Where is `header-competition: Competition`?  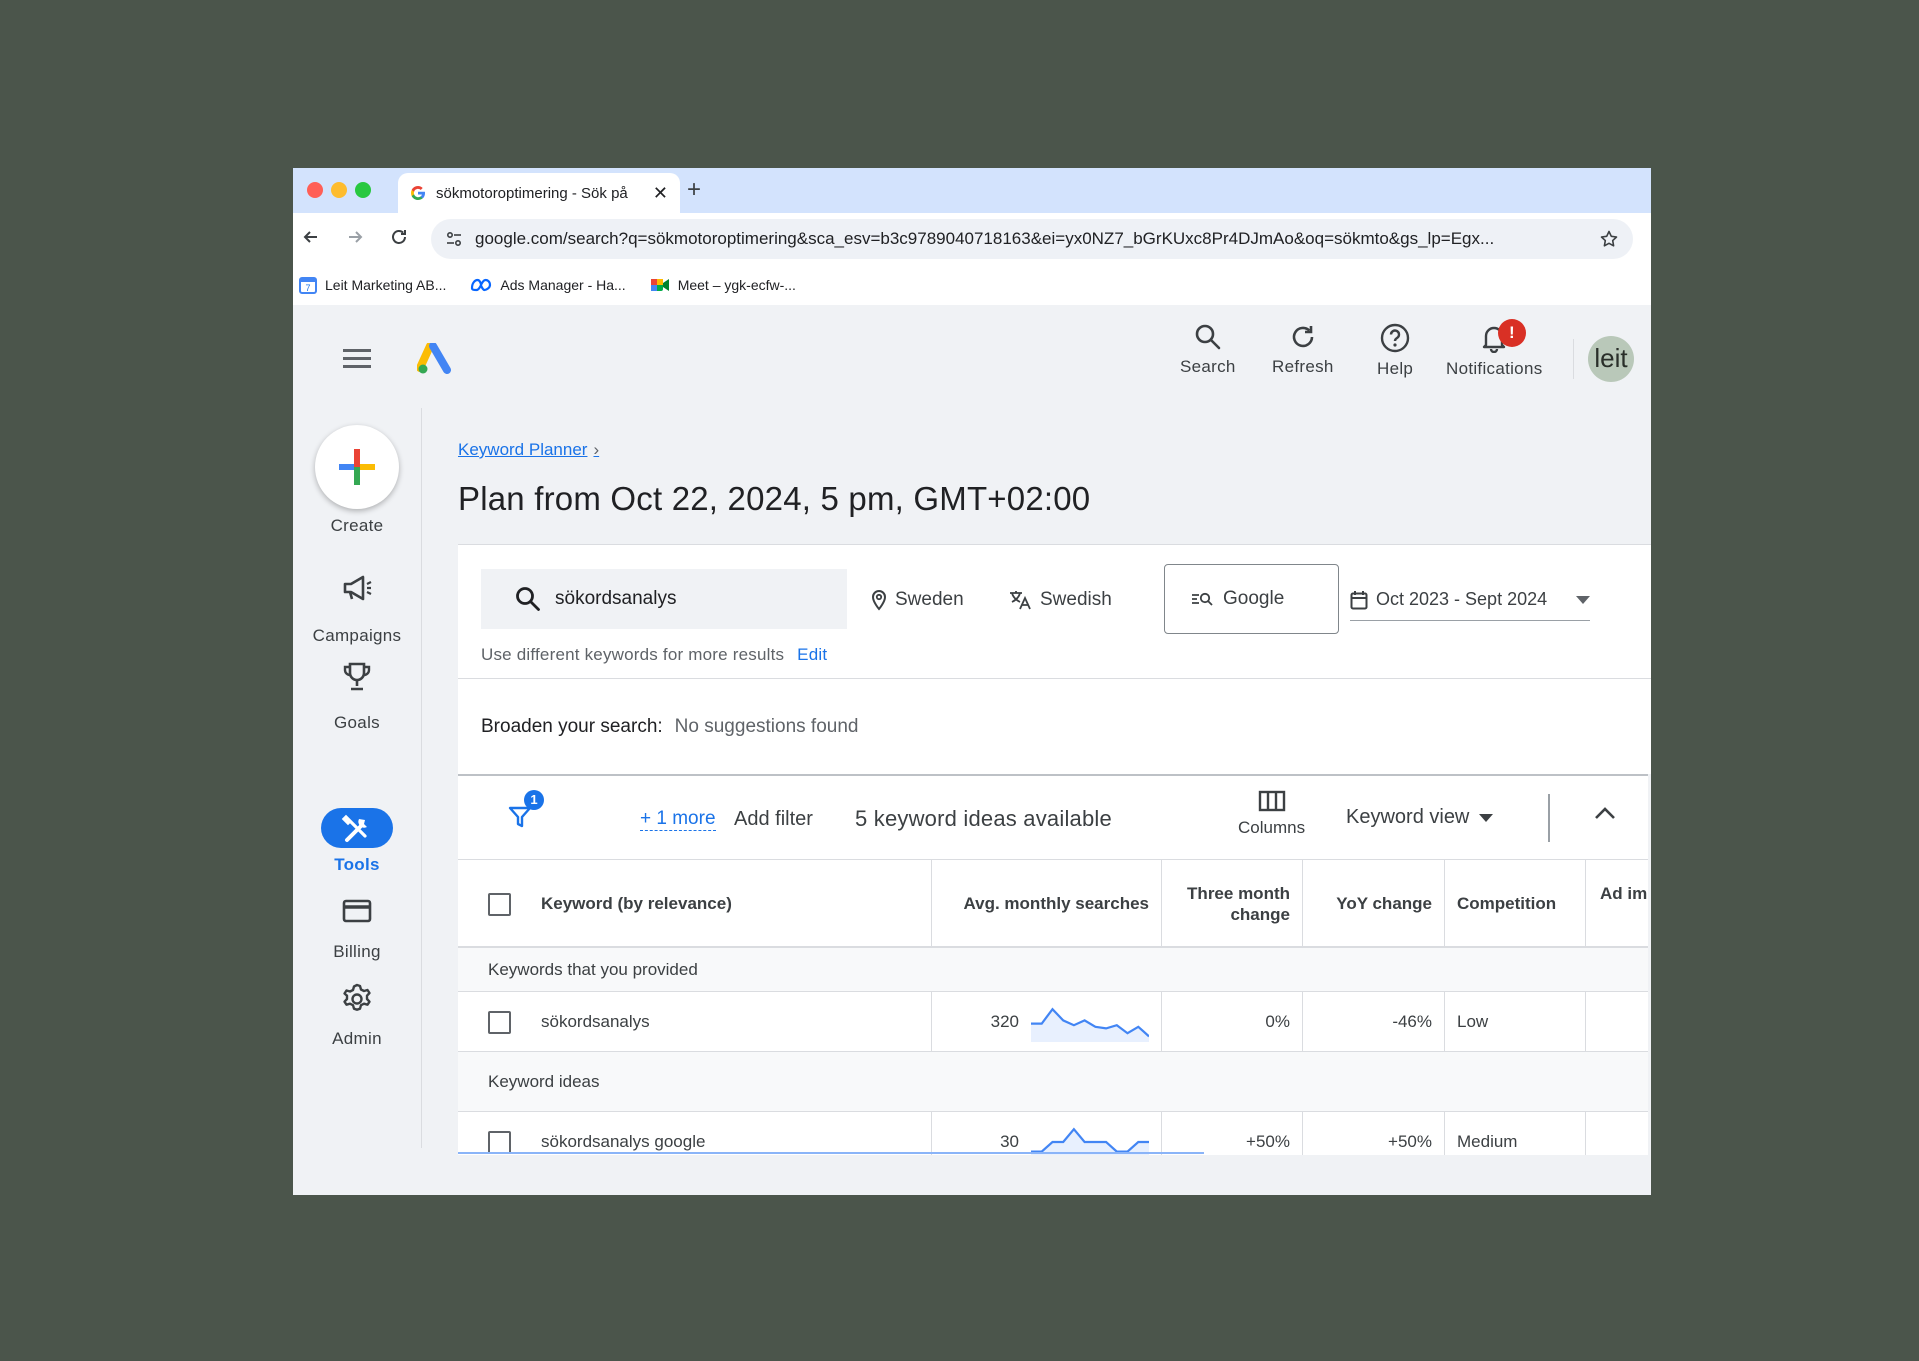
header-competition: Competition is located at coordinates (1515, 904).